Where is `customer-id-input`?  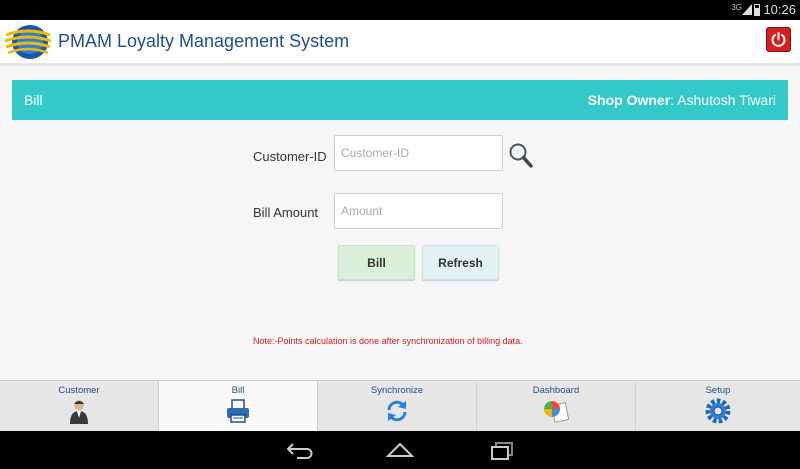 customer-id-input is located at coordinates (418, 153).